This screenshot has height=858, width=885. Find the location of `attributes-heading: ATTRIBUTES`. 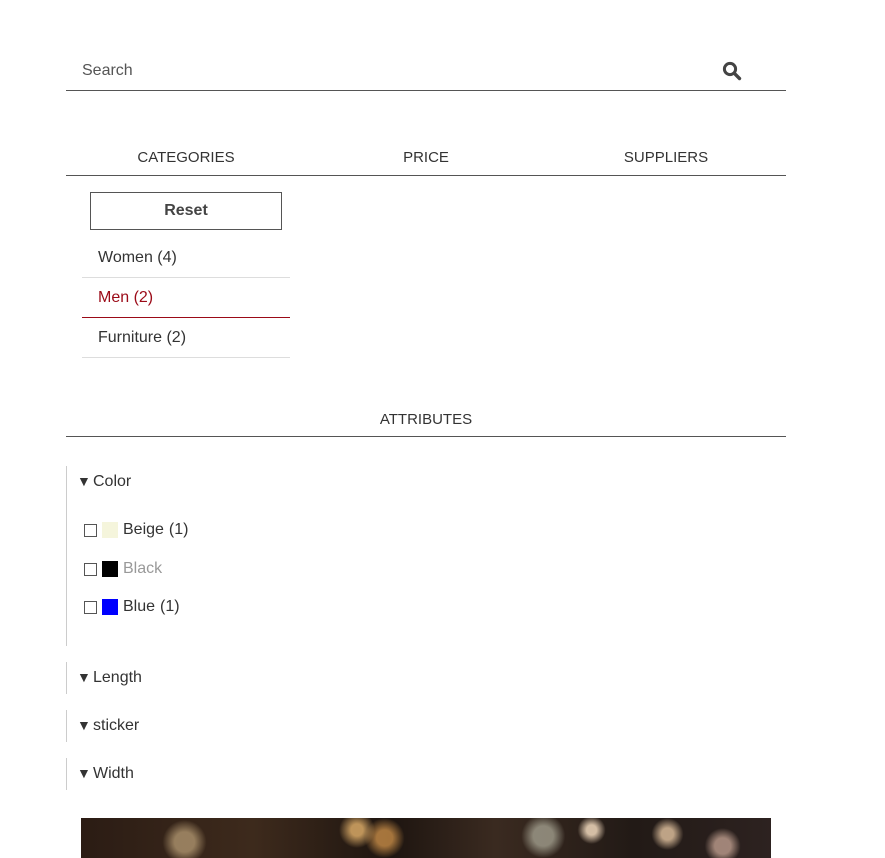

attributes-heading: ATTRIBUTES is located at coordinates (426, 419).